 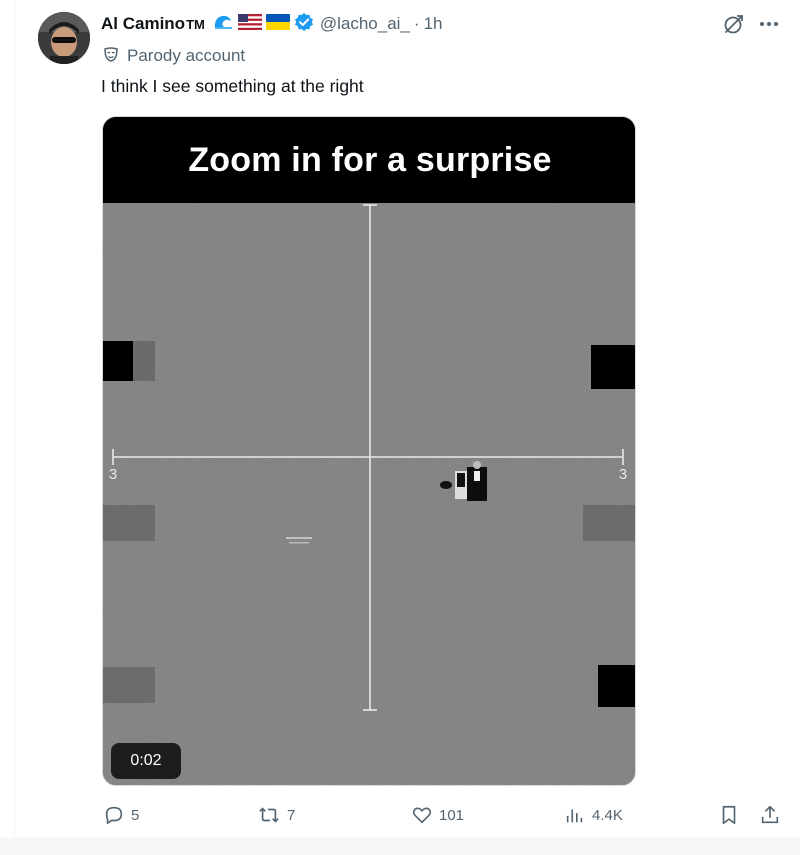 What do you see at coordinates (616, 686) in the screenshot?
I see `right-black-block-lower` at bounding box center [616, 686].